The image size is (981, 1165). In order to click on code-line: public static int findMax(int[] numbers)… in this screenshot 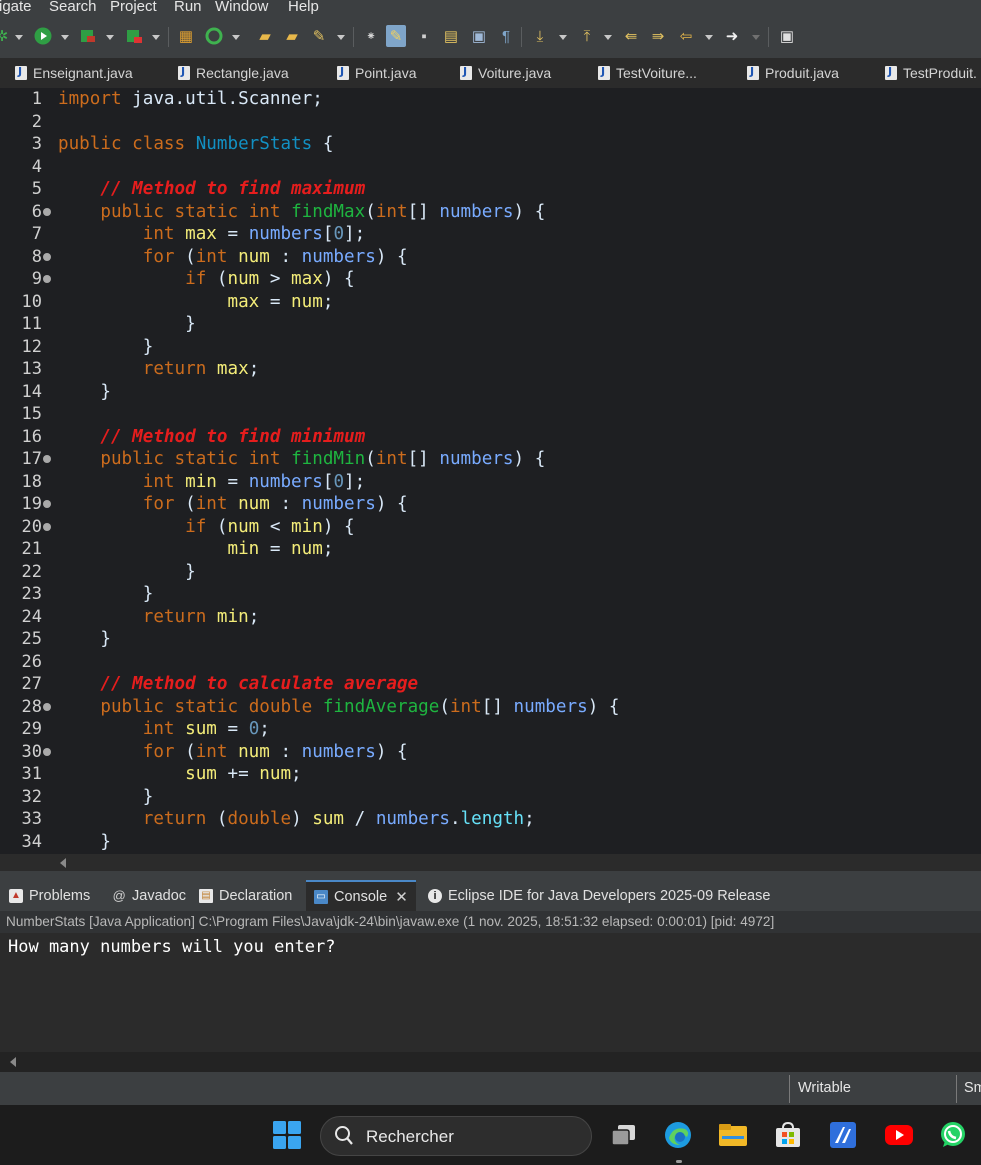, I will do `click(301, 212)`.